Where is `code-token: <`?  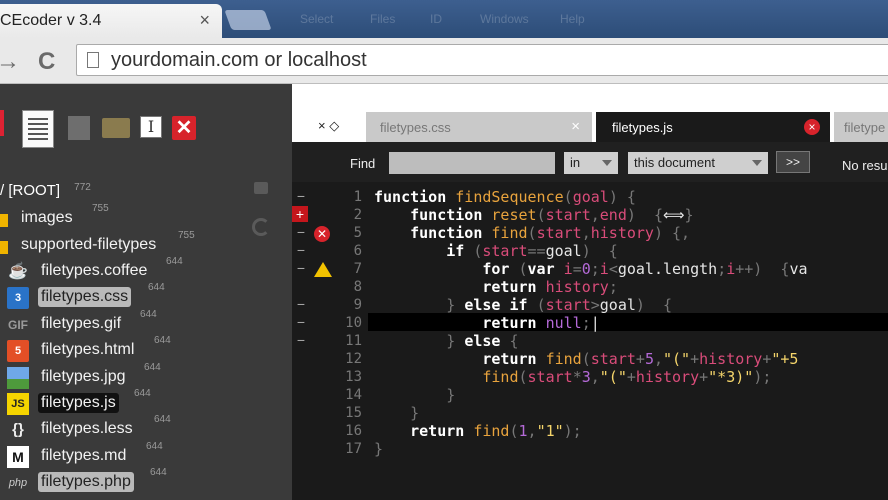 code-token: < is located at coordinates (613, 269).